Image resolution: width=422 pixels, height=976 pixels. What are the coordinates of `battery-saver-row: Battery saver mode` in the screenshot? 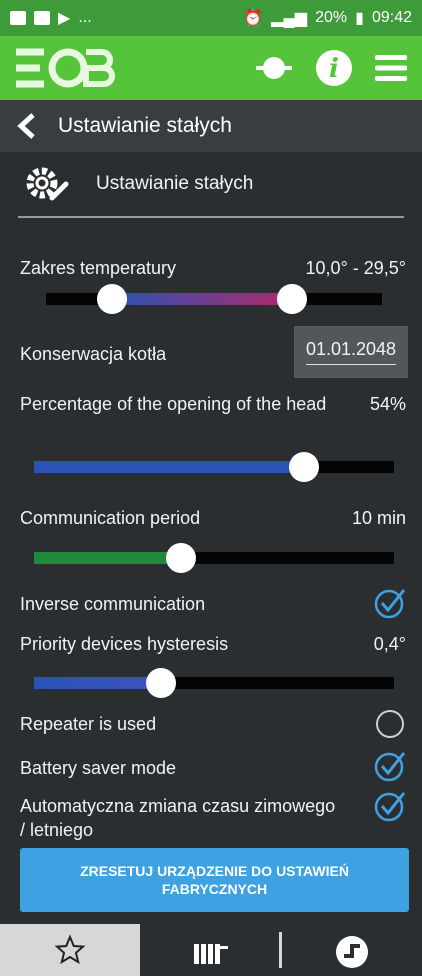 It's located at (213, 768).